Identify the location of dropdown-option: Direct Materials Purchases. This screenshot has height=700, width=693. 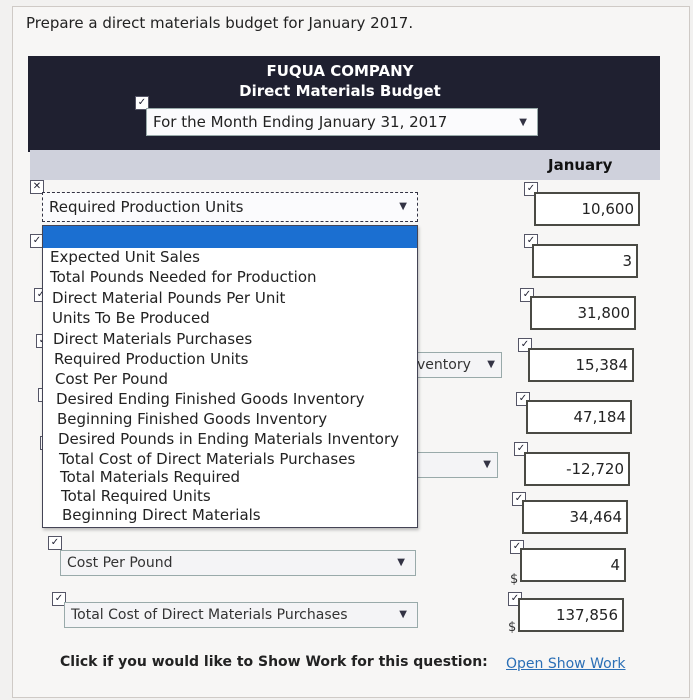
(152, 339).